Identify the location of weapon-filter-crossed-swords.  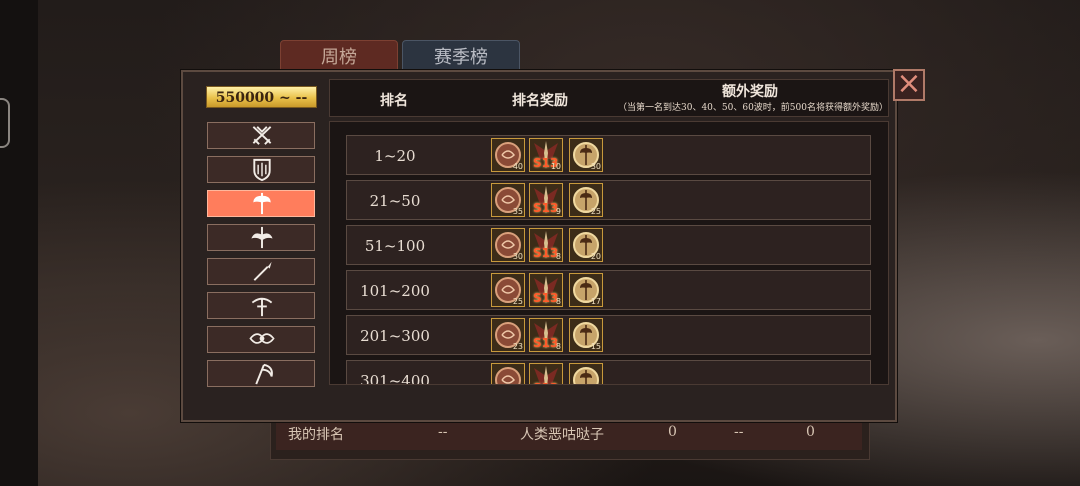
(261, 135).